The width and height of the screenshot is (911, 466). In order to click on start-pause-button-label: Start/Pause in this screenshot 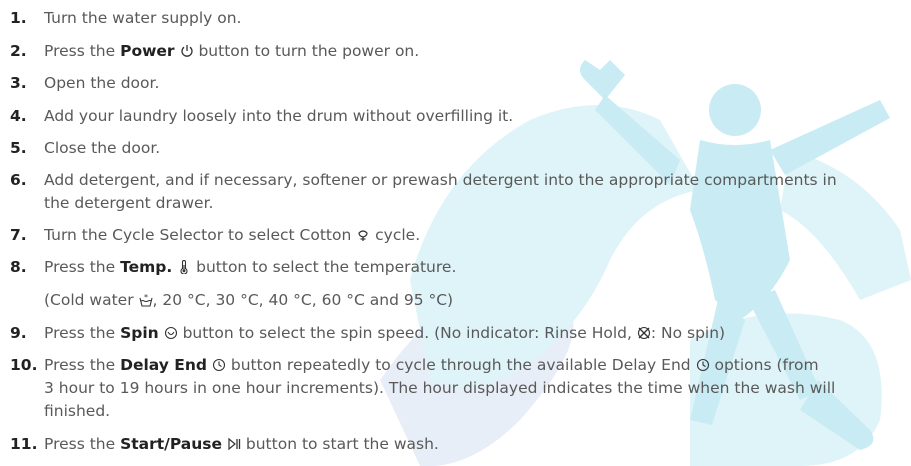, I will do `click(171, 444)`.